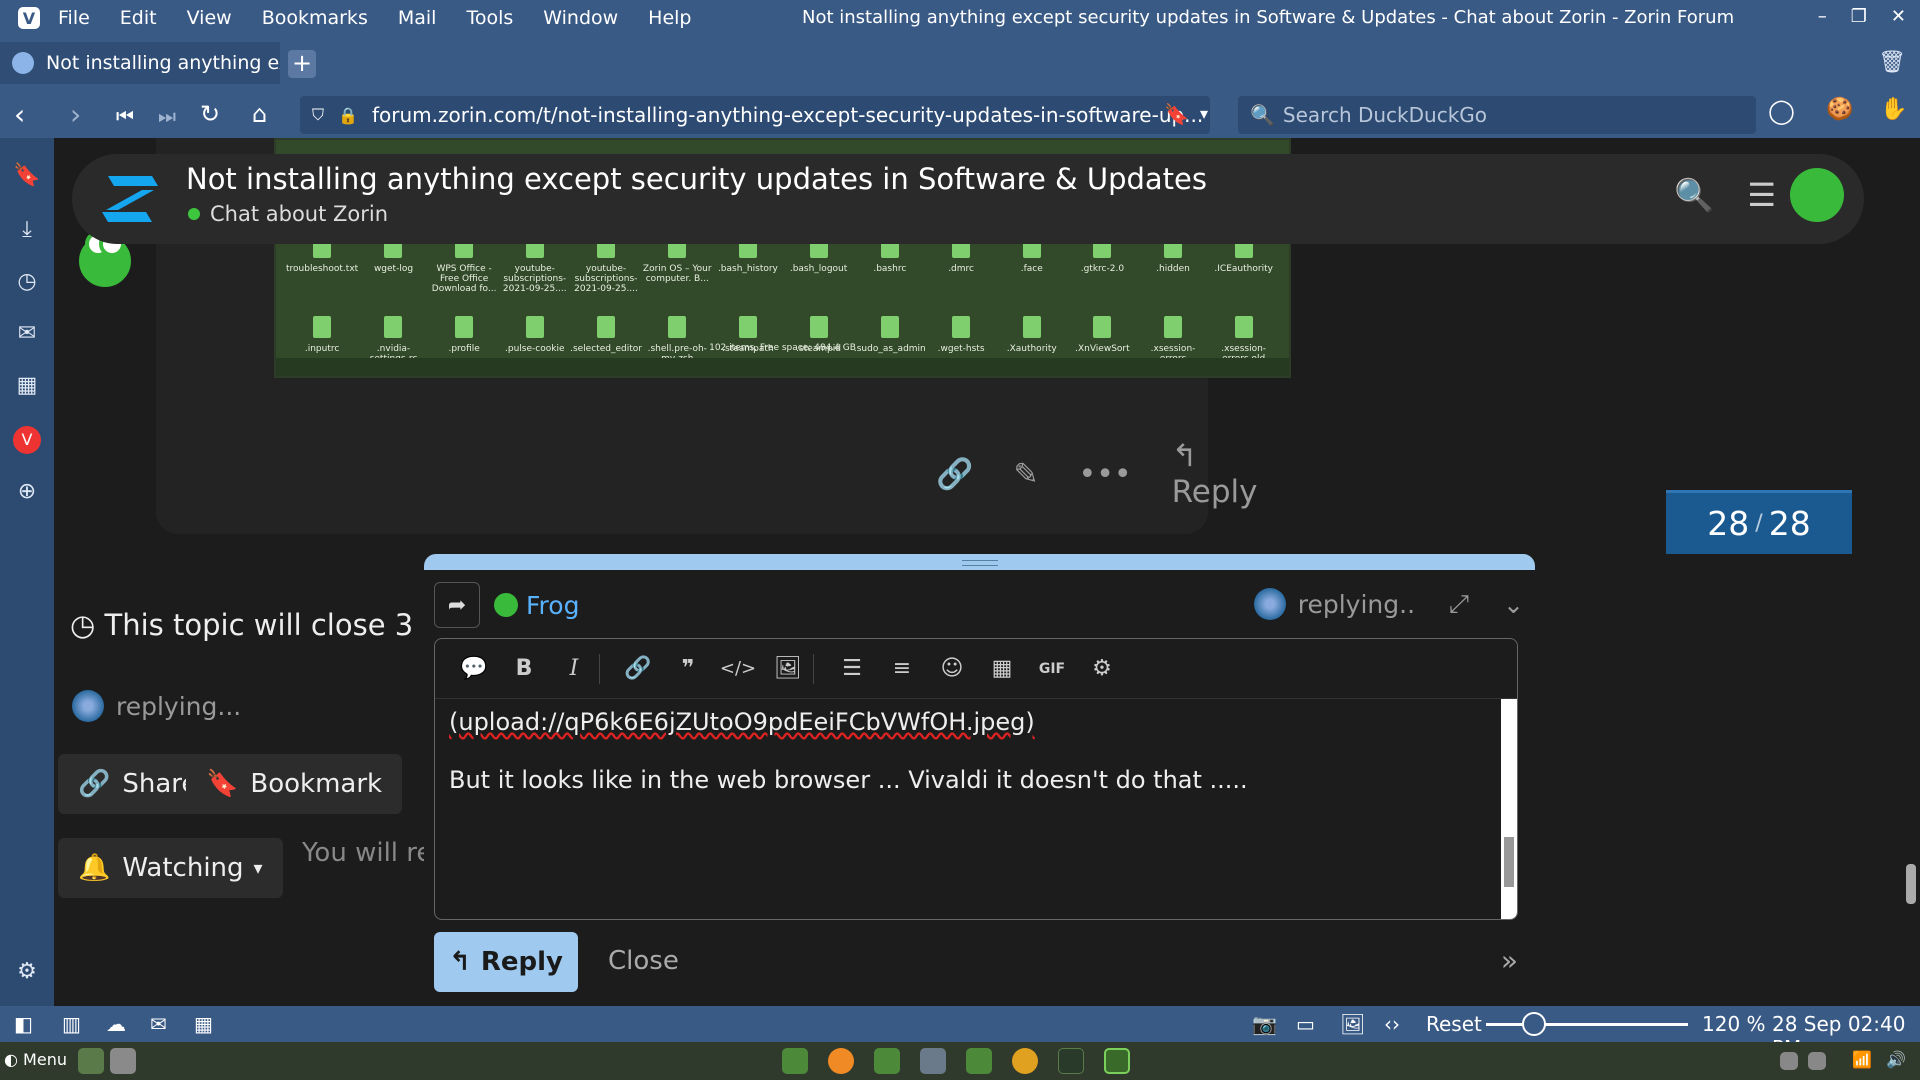 This screenshot has height=1080, width=1920. What do you see at coordinates (417, 18) in the screenshot?
I see `menu-mail: Mail` at bounding box center [417, 18].